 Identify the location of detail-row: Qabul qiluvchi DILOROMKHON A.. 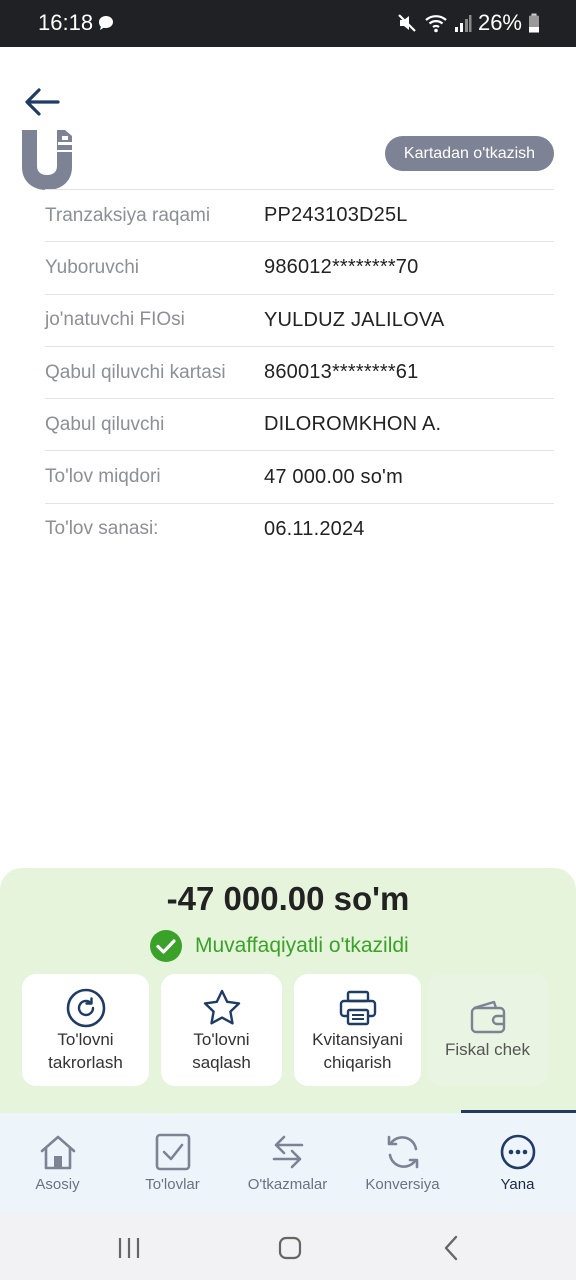
(299, 424).